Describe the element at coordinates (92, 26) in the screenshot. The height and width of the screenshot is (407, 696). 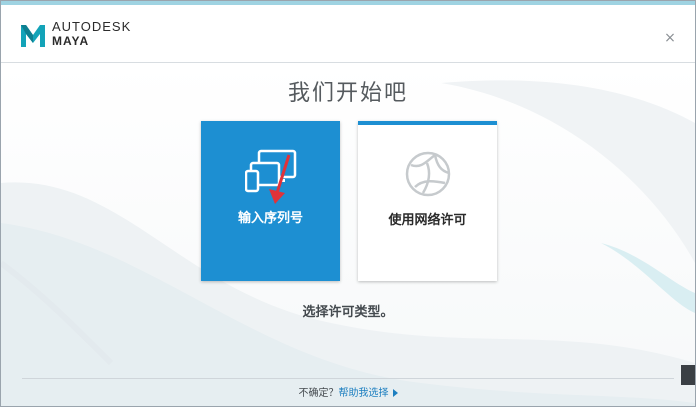
I see `brand-name: AUTODESK` at that location.